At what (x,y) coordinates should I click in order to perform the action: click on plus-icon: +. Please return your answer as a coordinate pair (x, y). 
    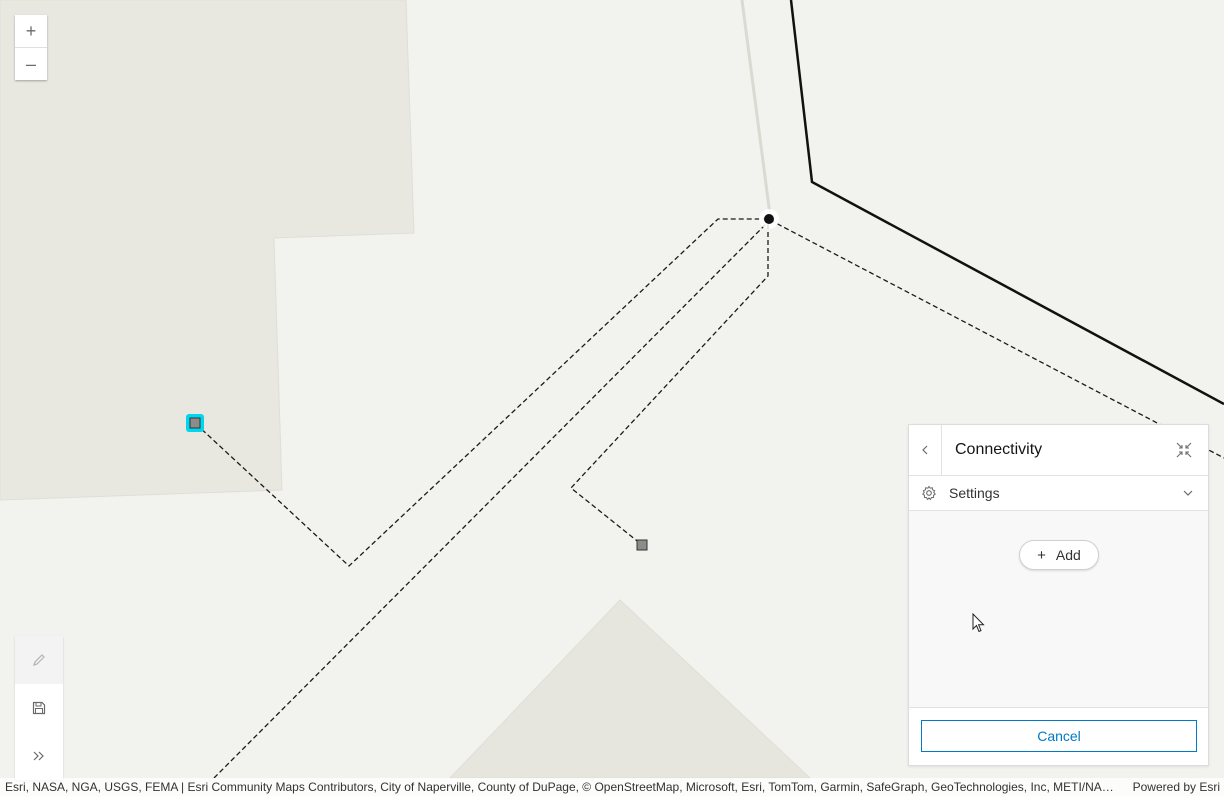
    Looking at the image, I should click on (1041, 555).